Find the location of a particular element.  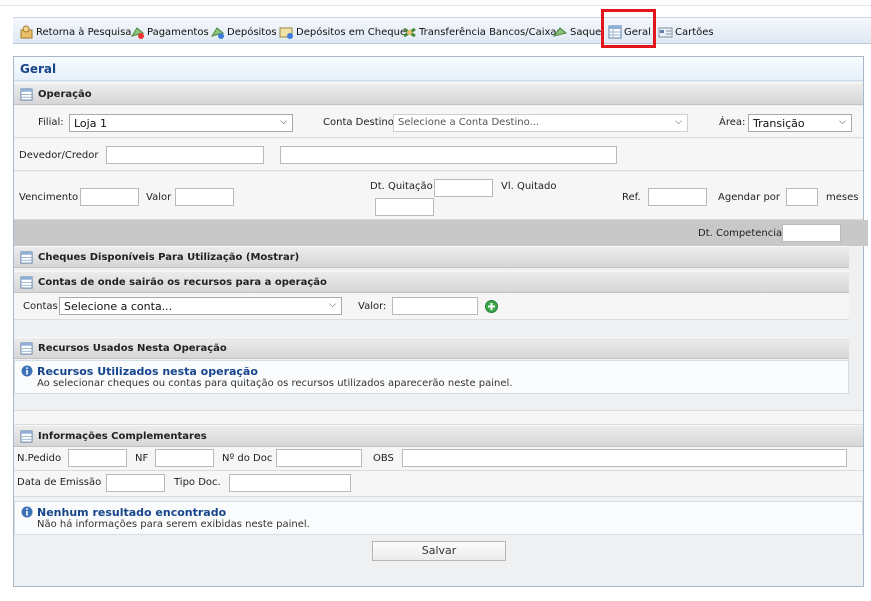

ref-input is located at coordinates (677, 197).